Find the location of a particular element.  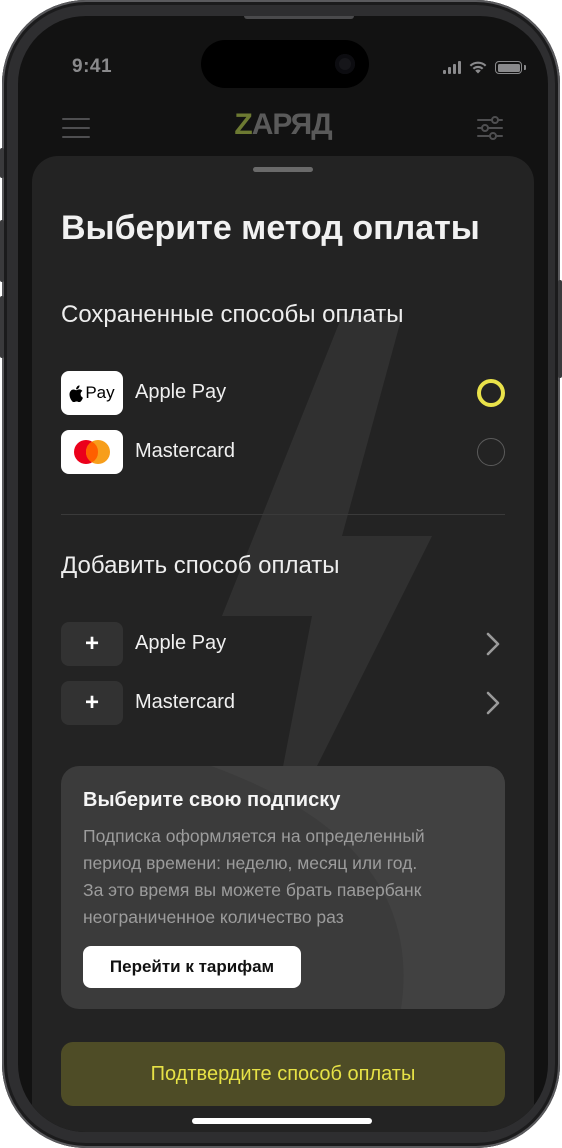

power-button is located at coordinates (560, 329).